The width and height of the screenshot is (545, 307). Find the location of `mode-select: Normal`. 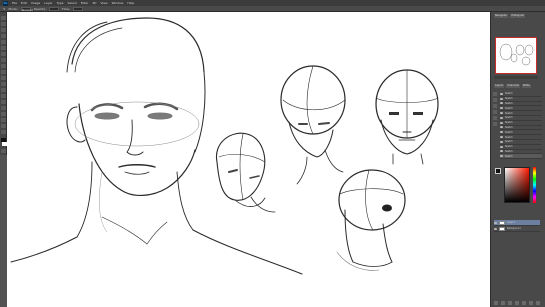

mode-select: Normal is located at coordinates (26, 9).